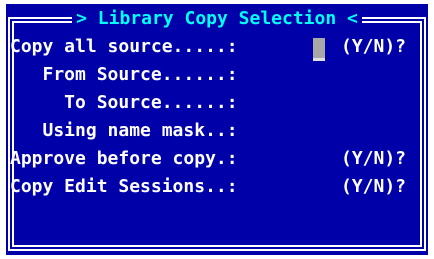 The image size is (434, 259). I want to click on copy-all-source-input, so click(319, 49).